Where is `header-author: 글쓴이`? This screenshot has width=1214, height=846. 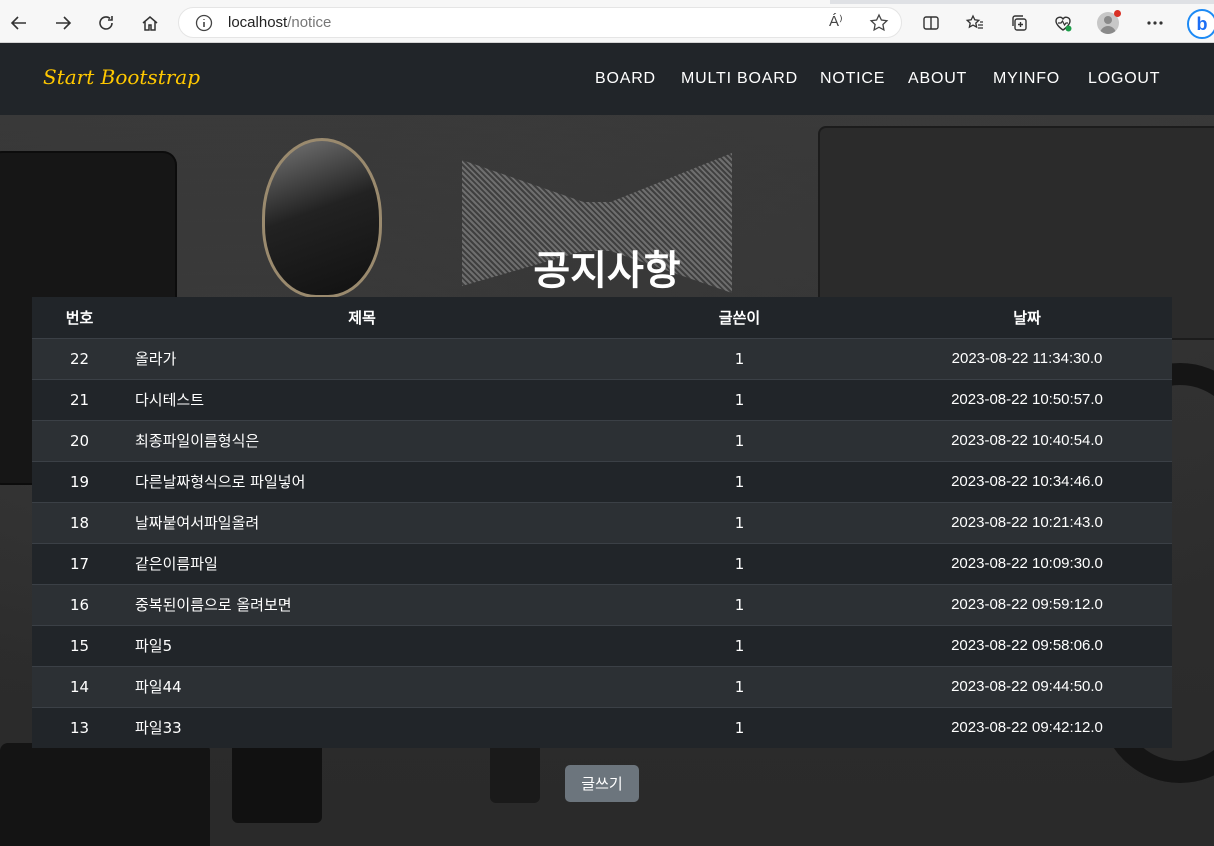 header-author: 글쓴이 is located at coordinates (739, 318).